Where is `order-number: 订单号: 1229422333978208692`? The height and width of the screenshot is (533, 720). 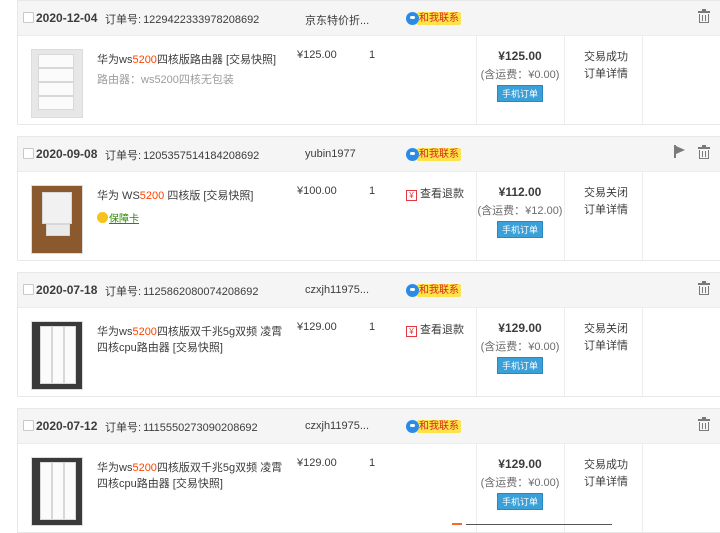
order-number: 订单号: 1229422333978208692 is located at coordinates (182, 19).